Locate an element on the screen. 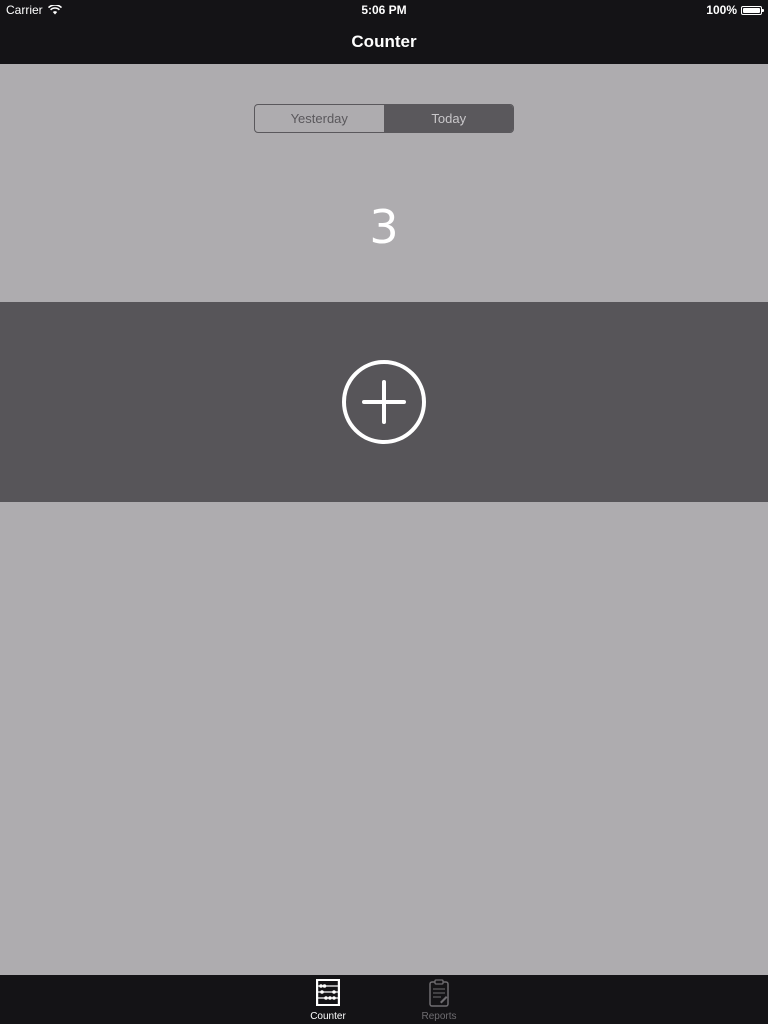 This screenshot has width=768, height=1024. status-bar: Carrier 5:06 PM 100% is located at coordinates (384, 10).